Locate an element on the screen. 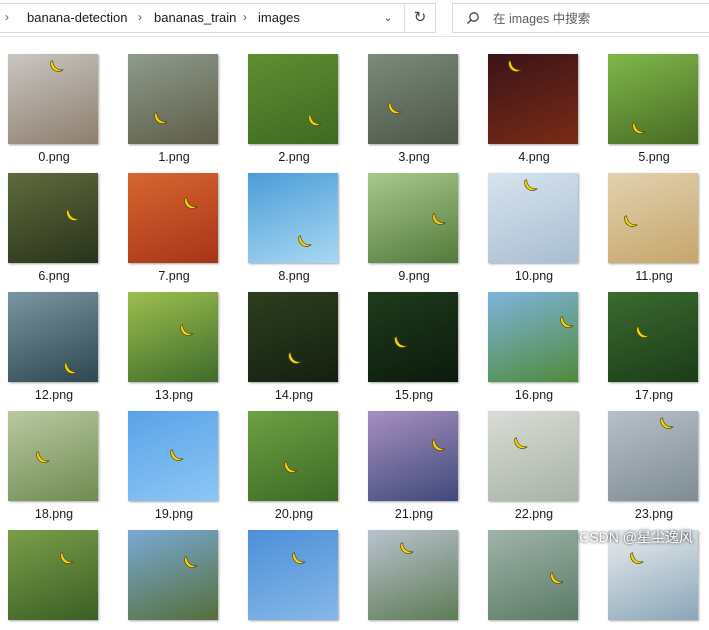 This screenshot has height=630, width=709. watermark: CSDN @星尘逸风 is located at coordinates (636, 537).